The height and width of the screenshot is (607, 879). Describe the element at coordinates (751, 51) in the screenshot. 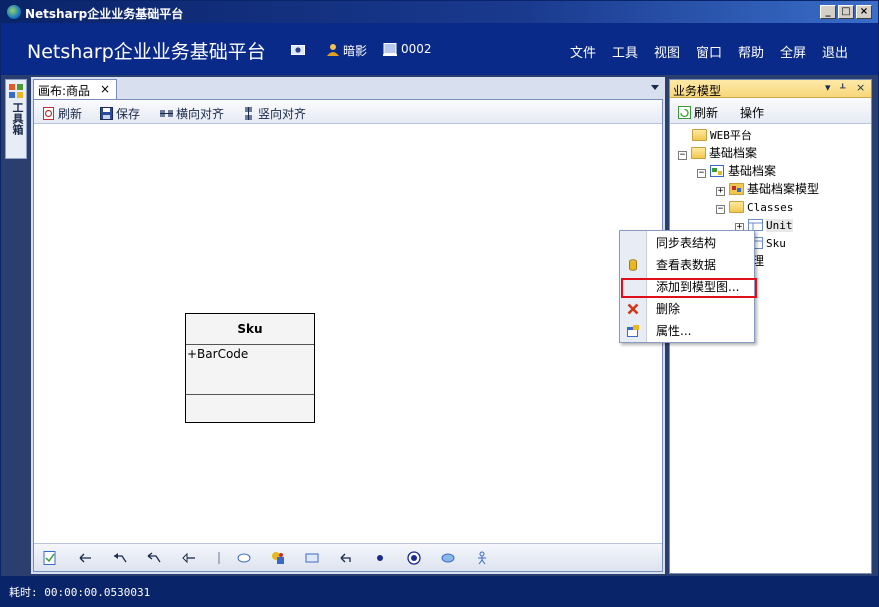

I see `menu-help: 帮助` at that location.